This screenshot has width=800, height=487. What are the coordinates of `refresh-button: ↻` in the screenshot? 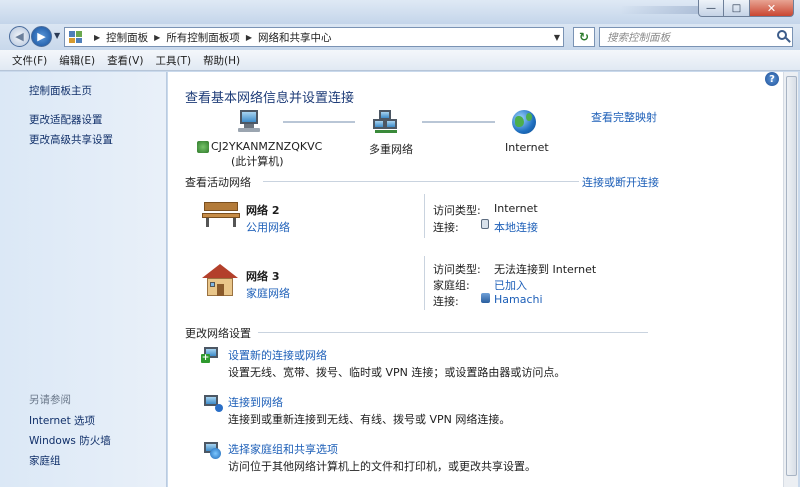 It's located at (584, 37).